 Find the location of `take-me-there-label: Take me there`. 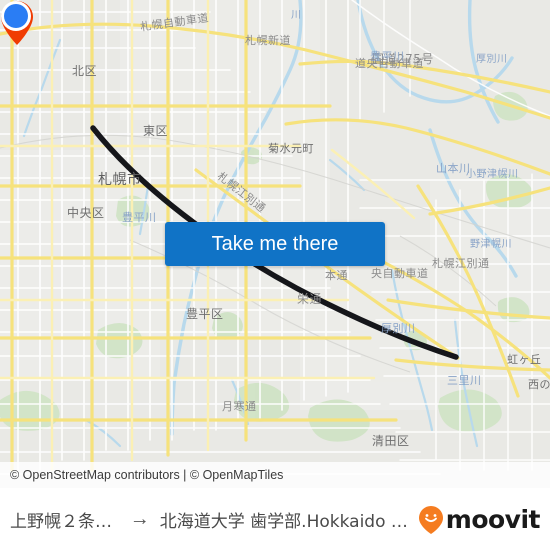

take-me-there-label: Take me there is located at coordinates (275, 243).